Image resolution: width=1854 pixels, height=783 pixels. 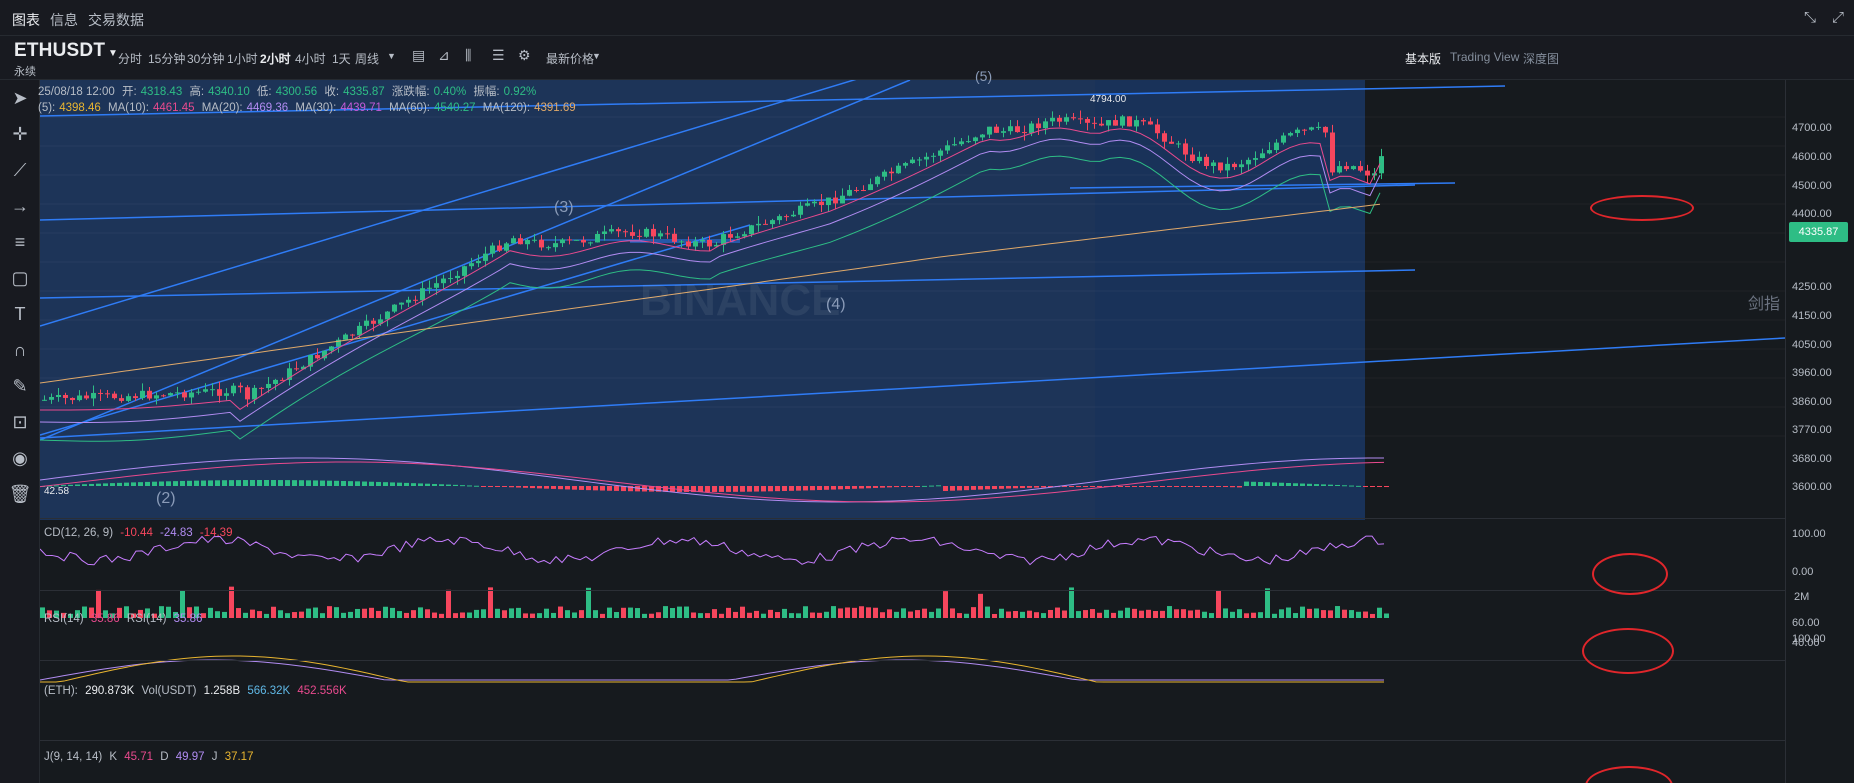 What do you see at coordinates (20, 494) in the screenshot?
I see `trash-icon: 🗑` at bounding box center [20, 494].